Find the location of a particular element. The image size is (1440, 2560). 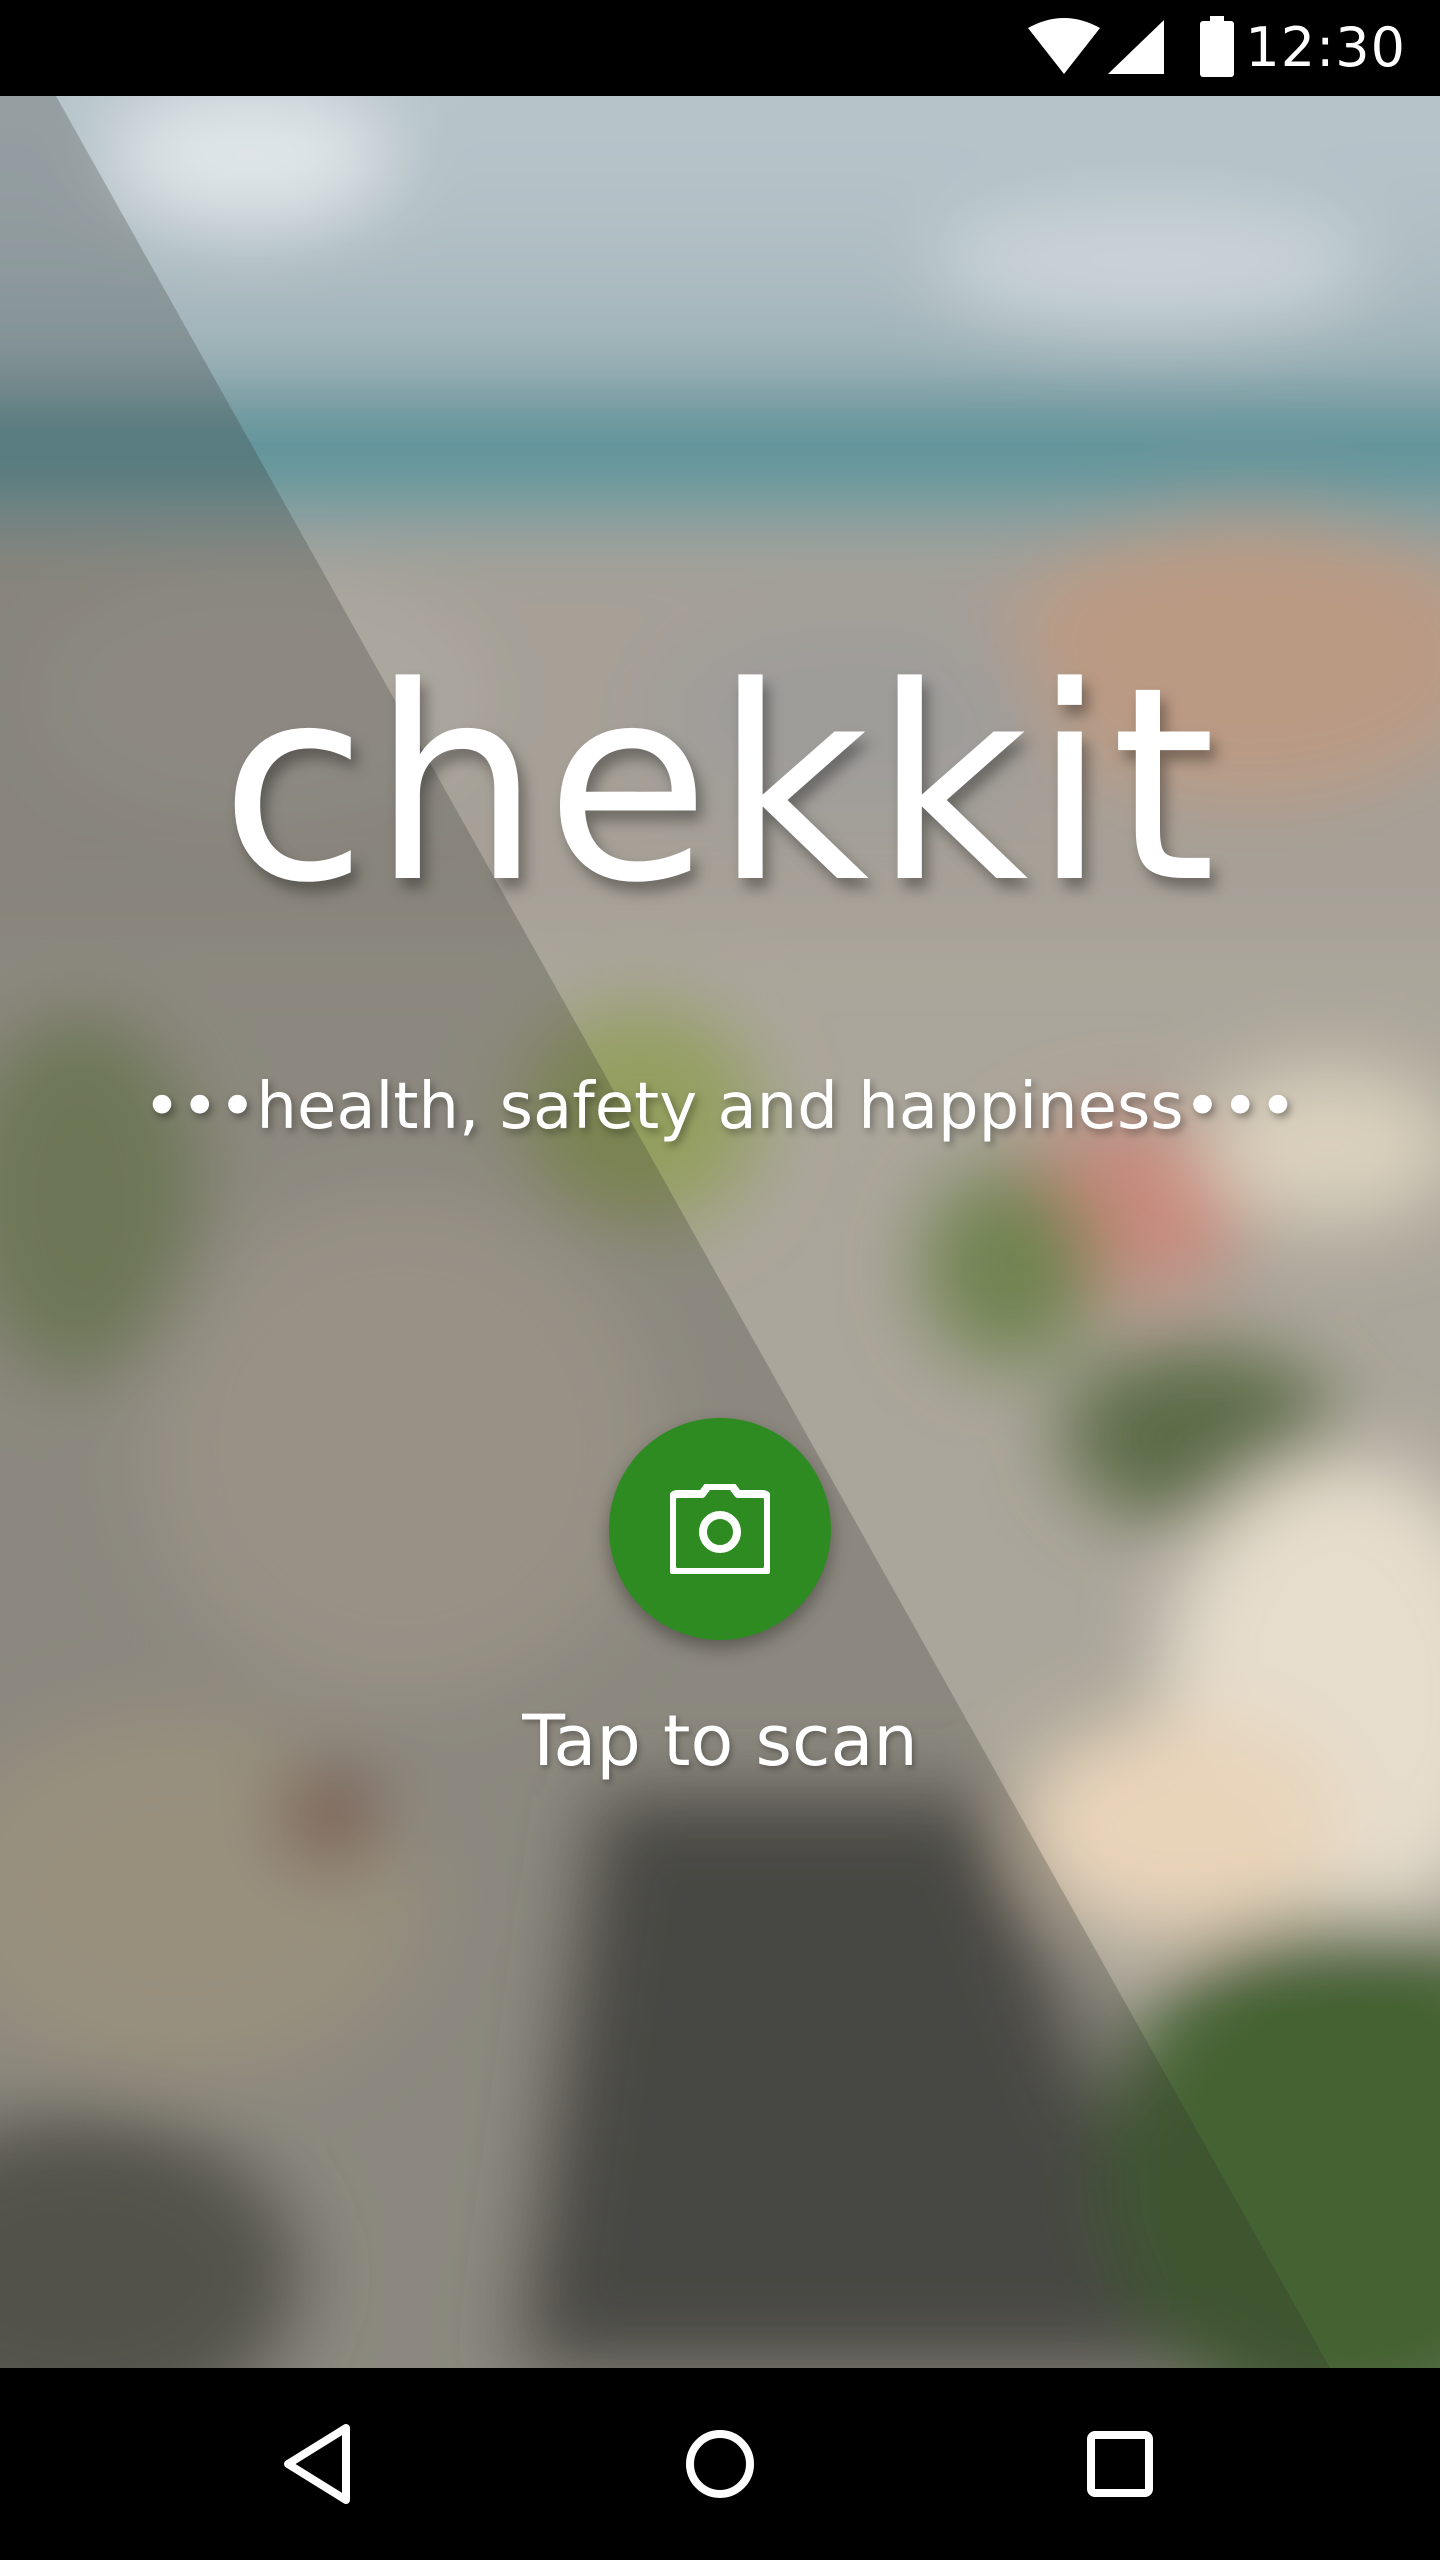

status-time: 12:30 is located at coordinates (1325, 47).